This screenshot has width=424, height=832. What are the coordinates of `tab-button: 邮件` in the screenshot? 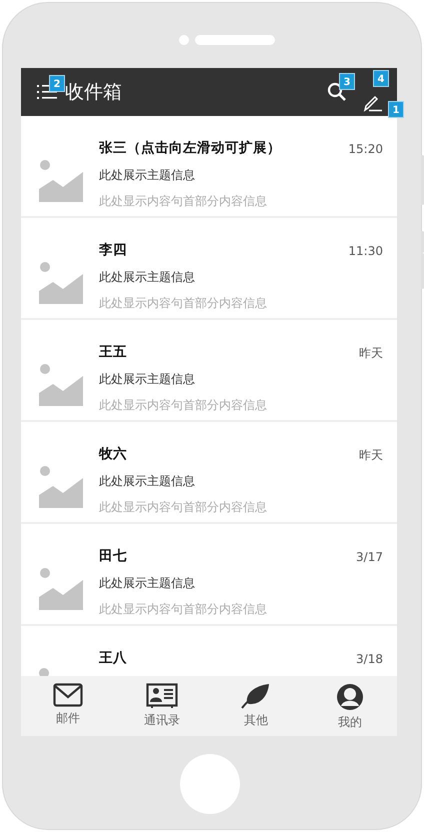 It's located at (68, 706).